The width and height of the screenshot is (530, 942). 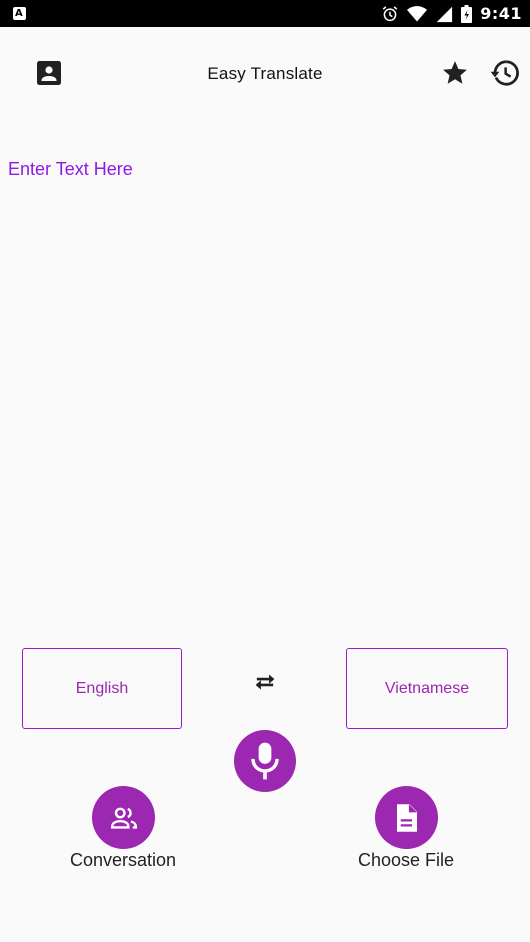 I want to click on signal-icon, so click(x=445, y=14).